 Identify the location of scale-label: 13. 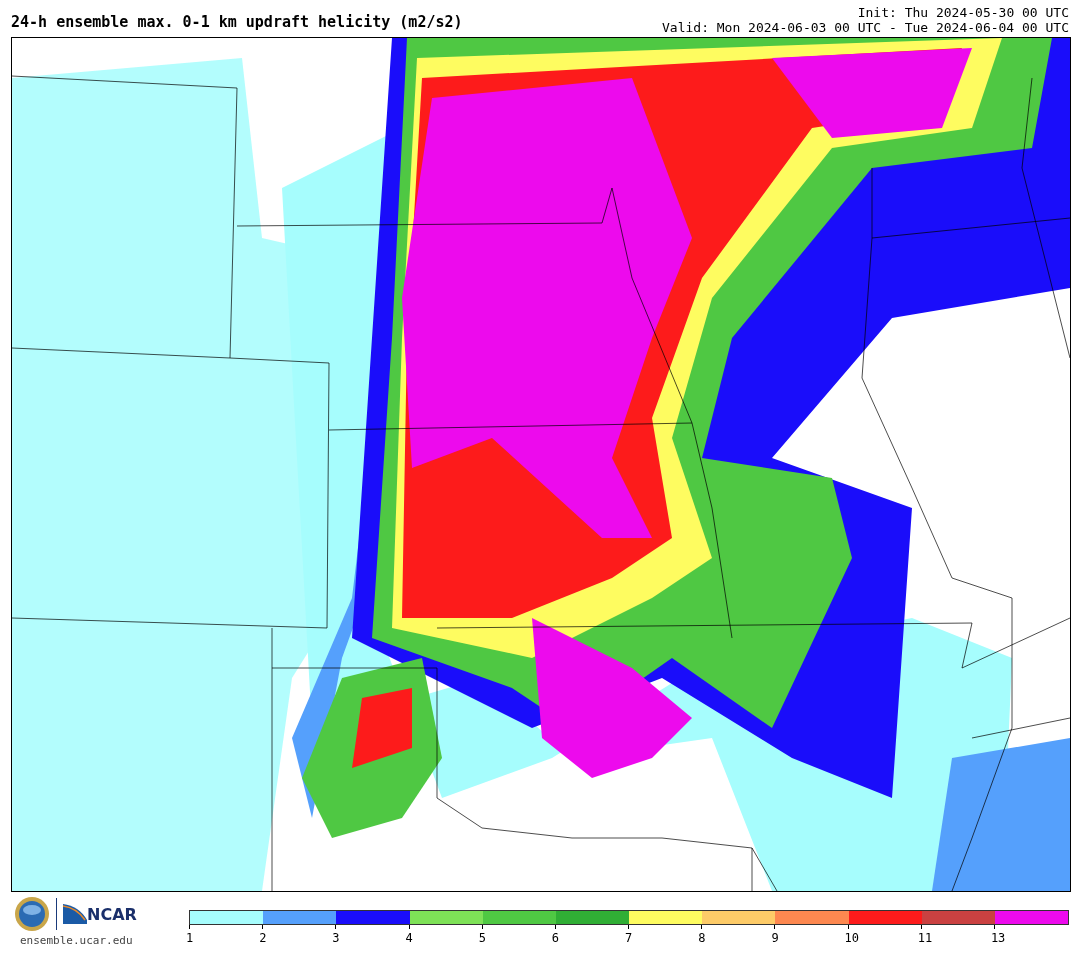
(998, 938).